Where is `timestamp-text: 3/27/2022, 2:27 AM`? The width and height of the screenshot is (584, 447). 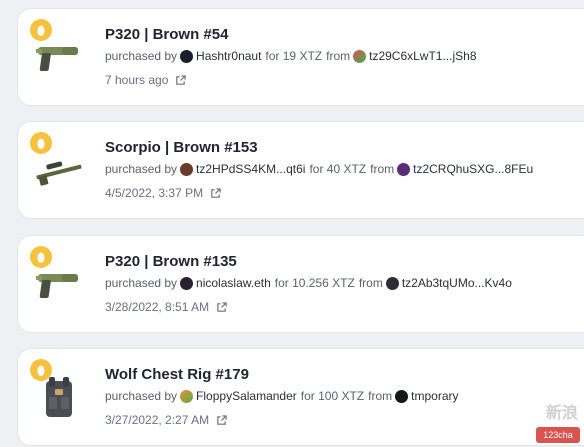
timestamp-text: 3/27/2022, 2:27 AM is located at coordinates (157, 420).